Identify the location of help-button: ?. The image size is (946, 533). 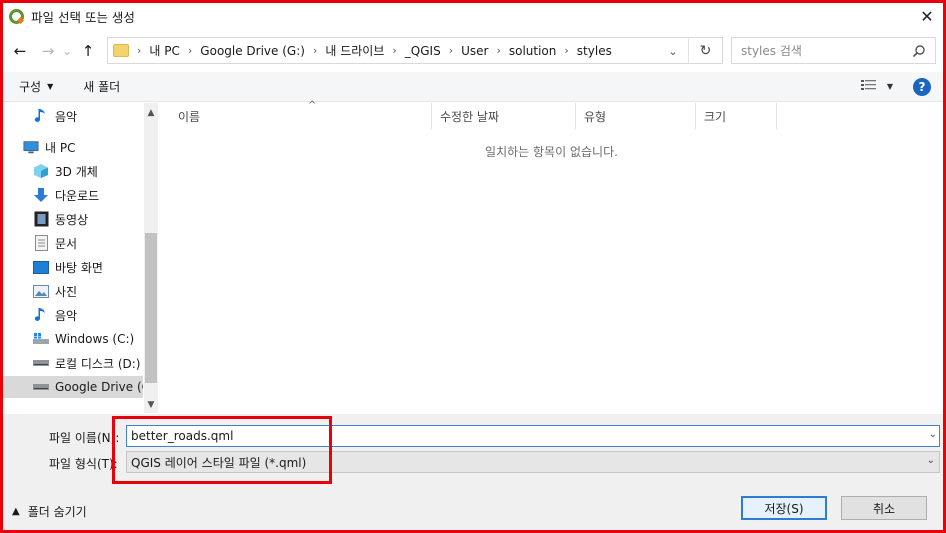
(922, 87).